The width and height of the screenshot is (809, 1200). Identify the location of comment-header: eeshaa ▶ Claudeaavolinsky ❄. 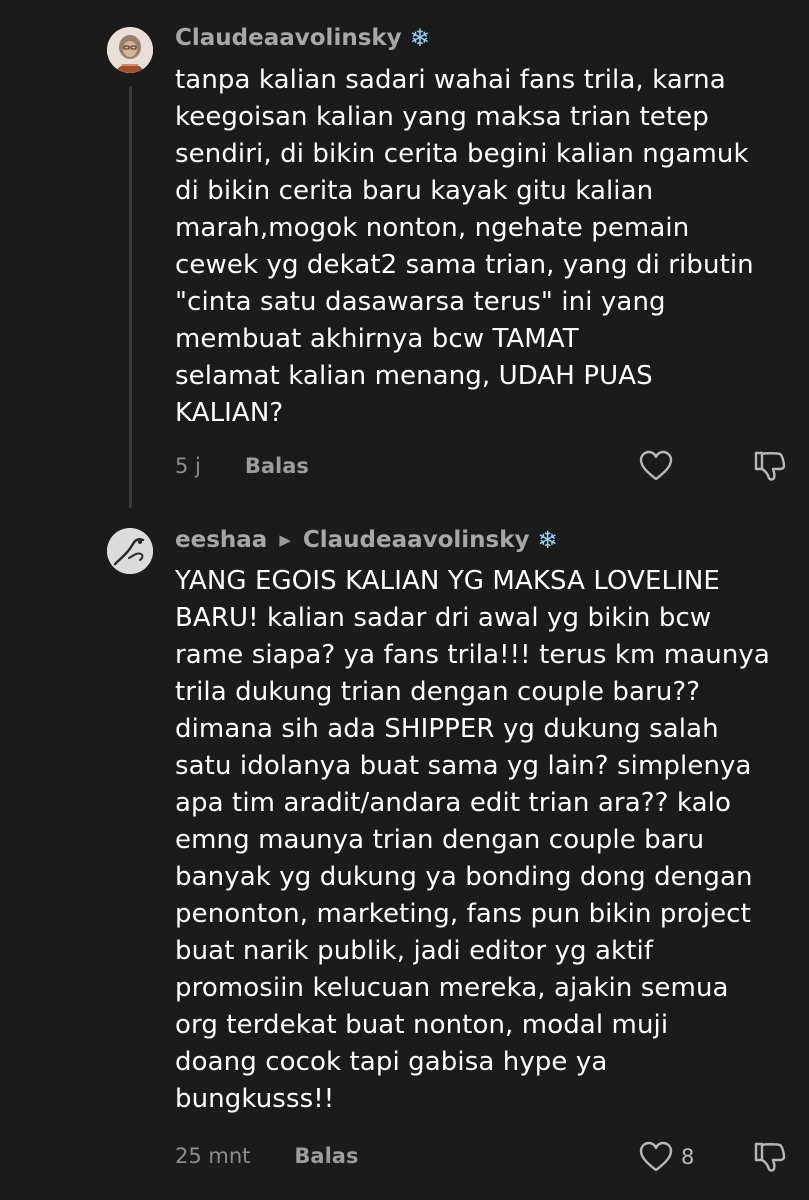
(366, 540).